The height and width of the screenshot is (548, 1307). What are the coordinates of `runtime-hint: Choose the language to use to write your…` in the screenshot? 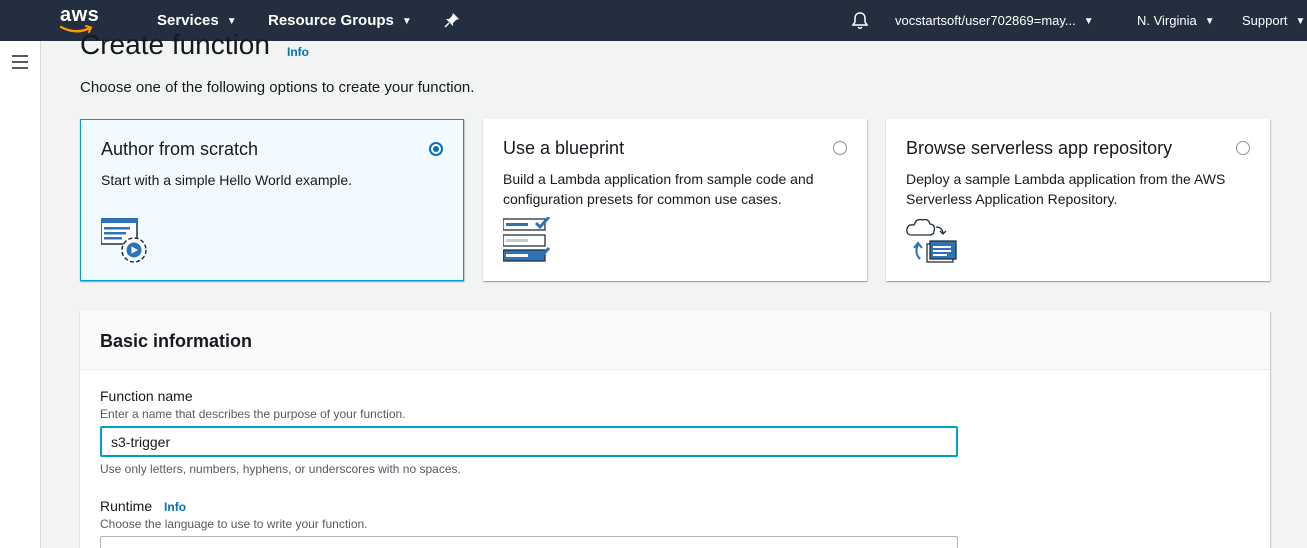 It's located at (234, 524).